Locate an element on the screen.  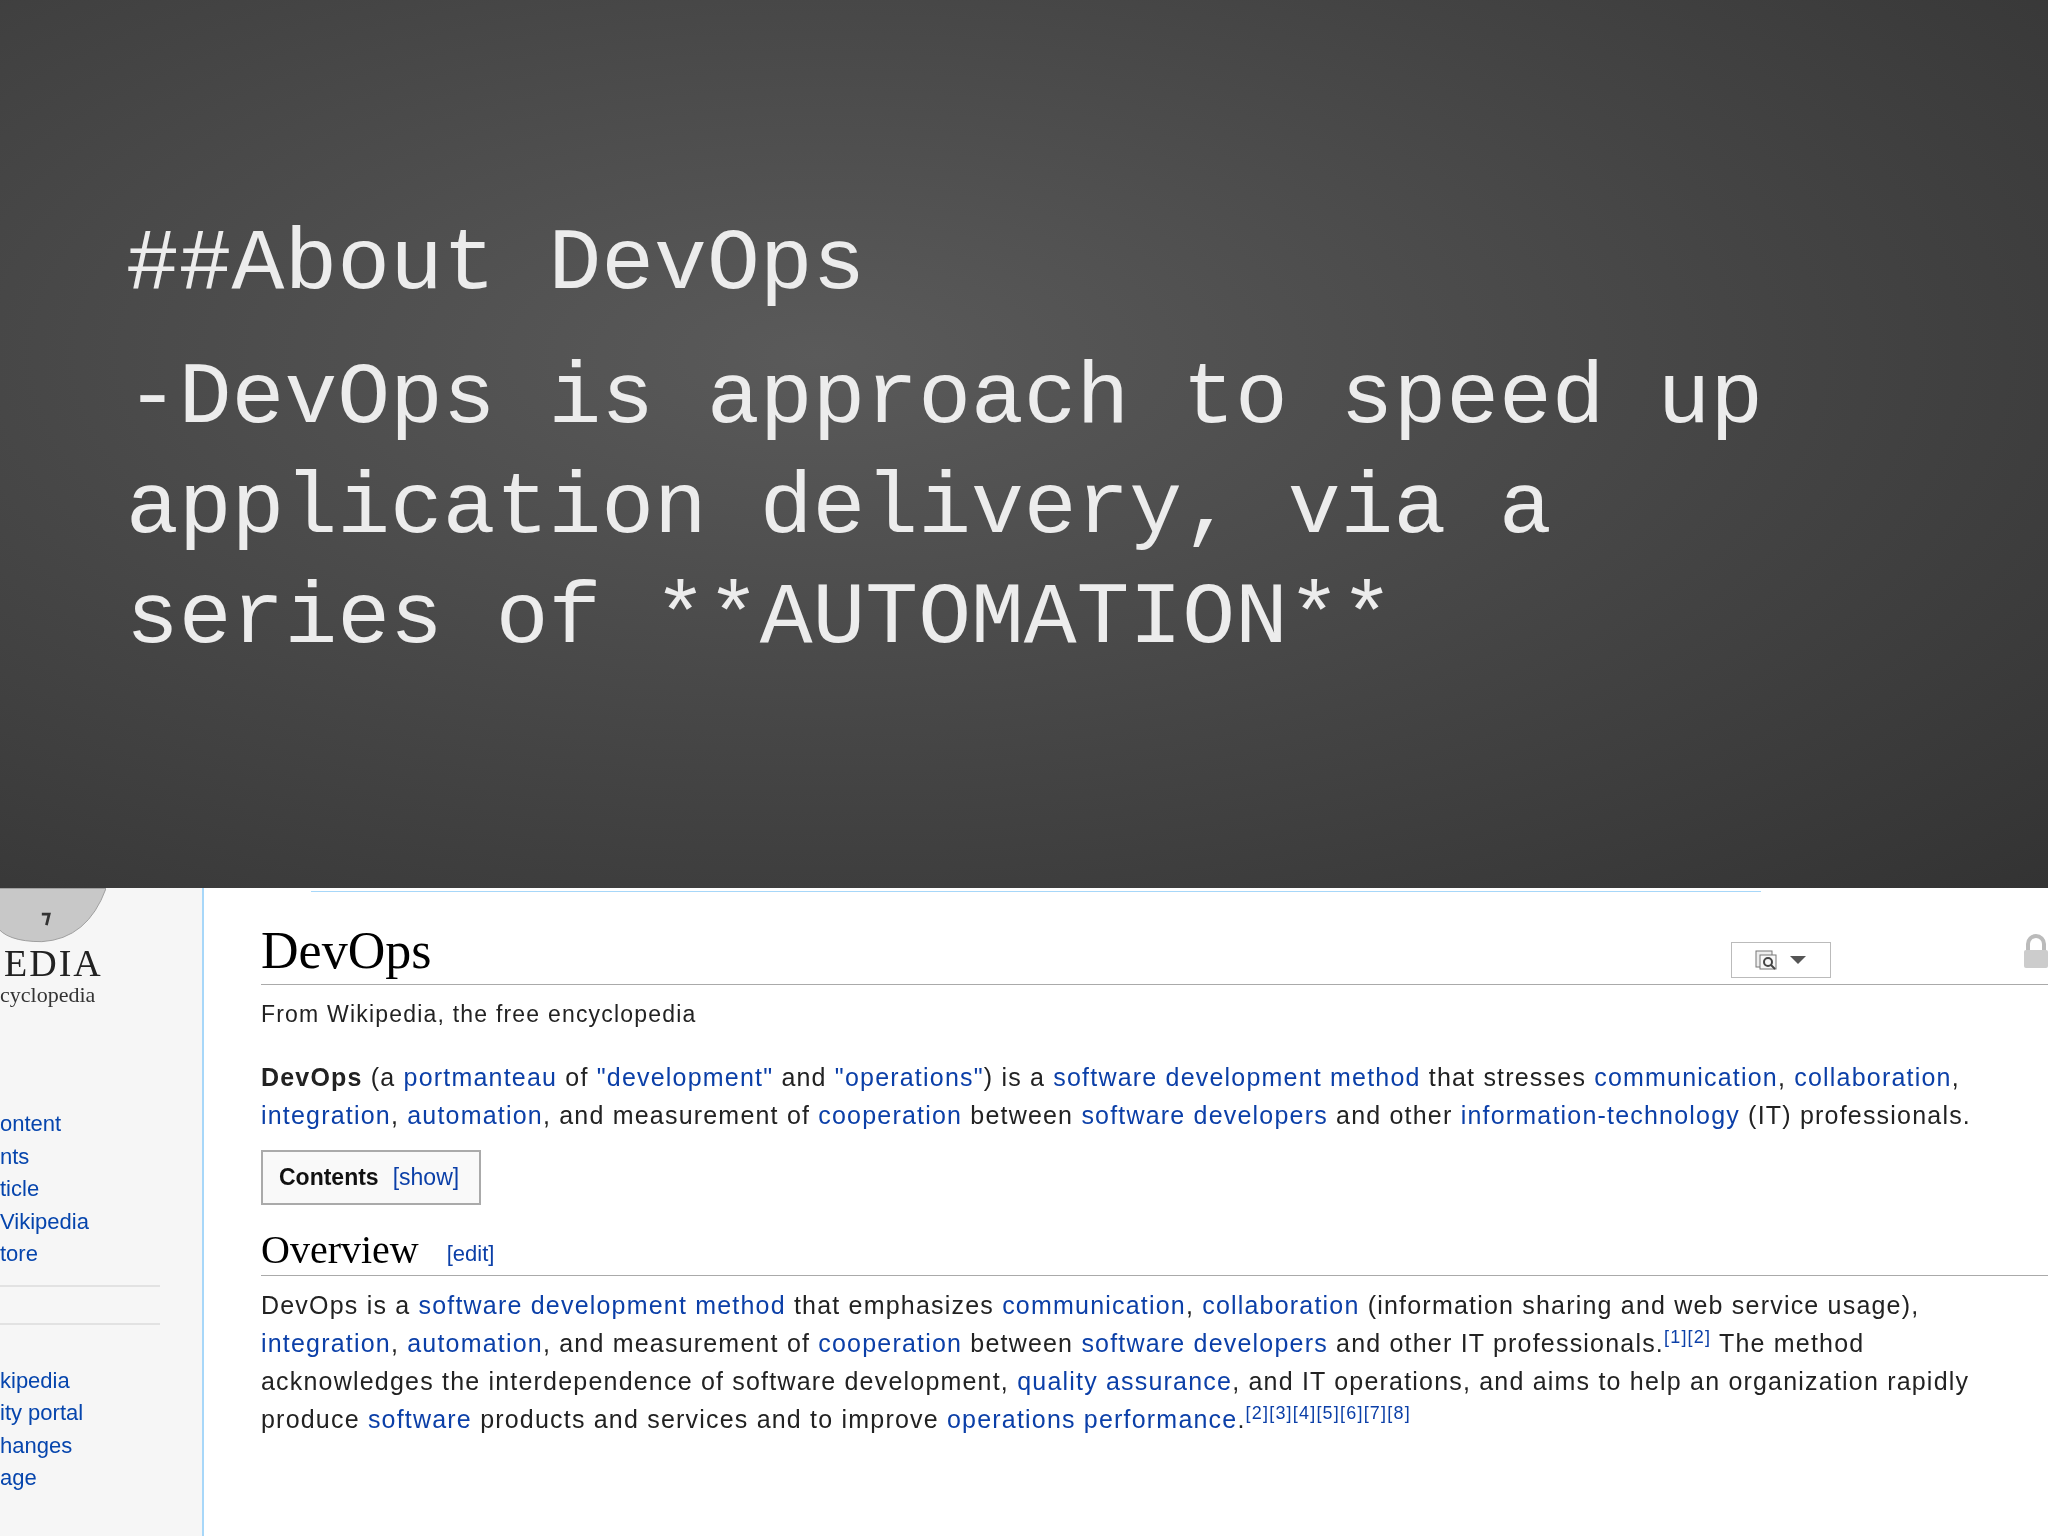
wordmark: EDIA is located at coordinates (54, 963).